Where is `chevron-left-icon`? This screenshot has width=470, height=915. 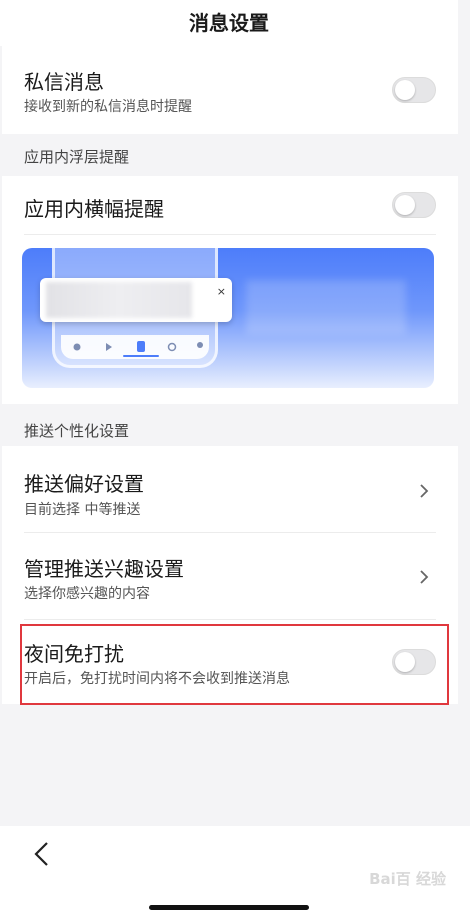 chevron-left-icon is located at coordinates (42, 854).